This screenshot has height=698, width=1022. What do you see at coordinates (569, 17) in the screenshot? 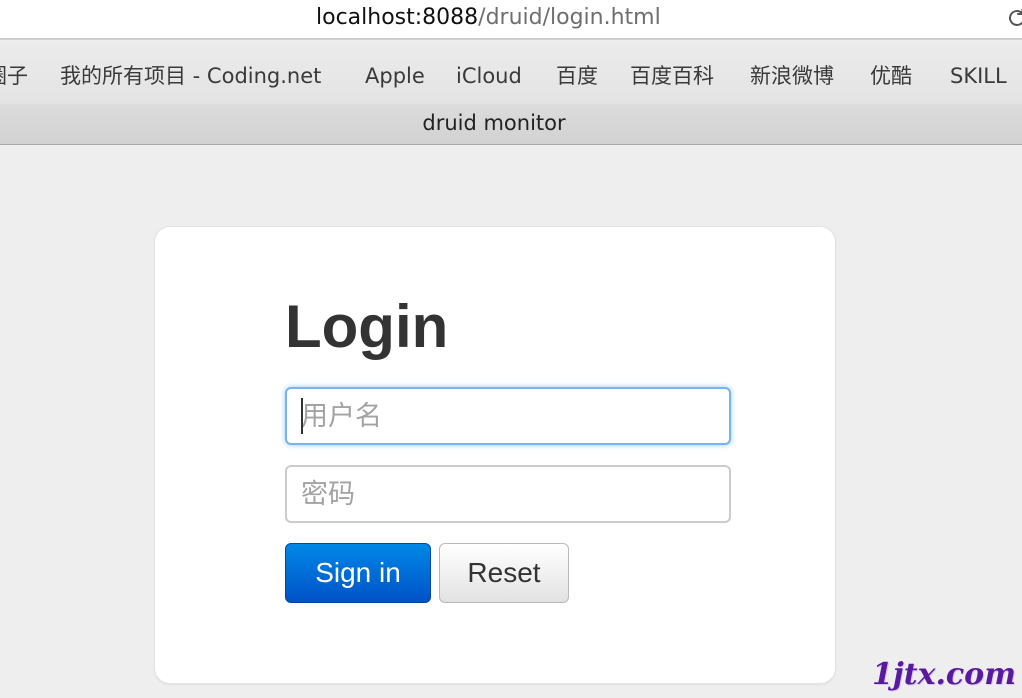
I see `url-path: /druid/login.html` at bounding box center [569, 17].